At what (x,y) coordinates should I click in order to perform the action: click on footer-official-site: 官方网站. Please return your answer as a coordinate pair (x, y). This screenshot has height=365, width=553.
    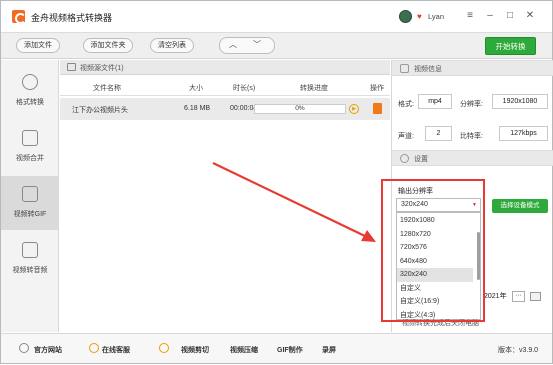
    Looking at the image, I should click on (48, 350).